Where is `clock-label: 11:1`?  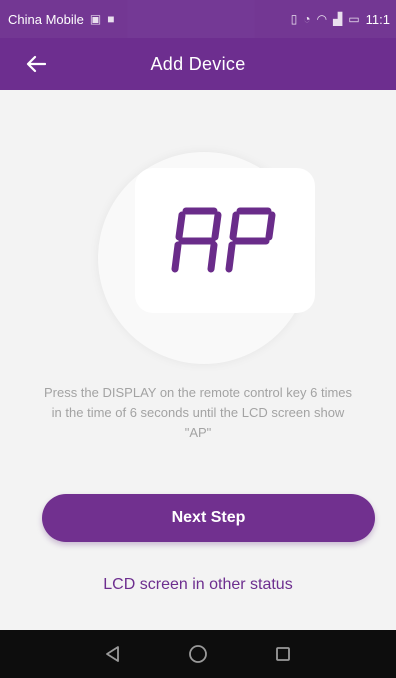
clock-label: 11:1 is located at coordinates (377, 19).